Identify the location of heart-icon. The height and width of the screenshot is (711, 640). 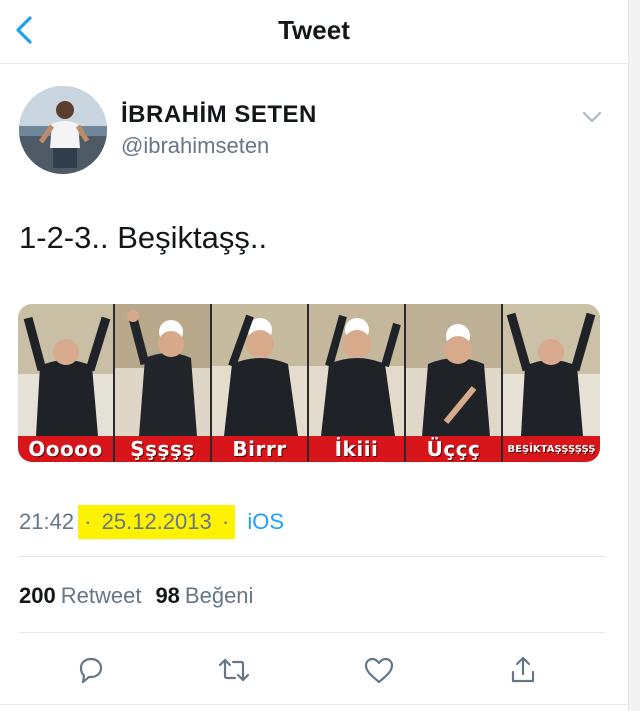
(379, 670).